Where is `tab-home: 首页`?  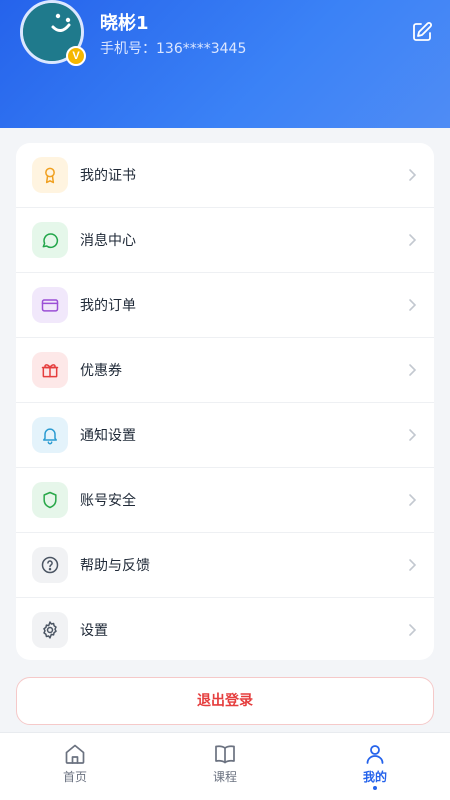 tab-home: 首页 is located at coordinates (75, 766).